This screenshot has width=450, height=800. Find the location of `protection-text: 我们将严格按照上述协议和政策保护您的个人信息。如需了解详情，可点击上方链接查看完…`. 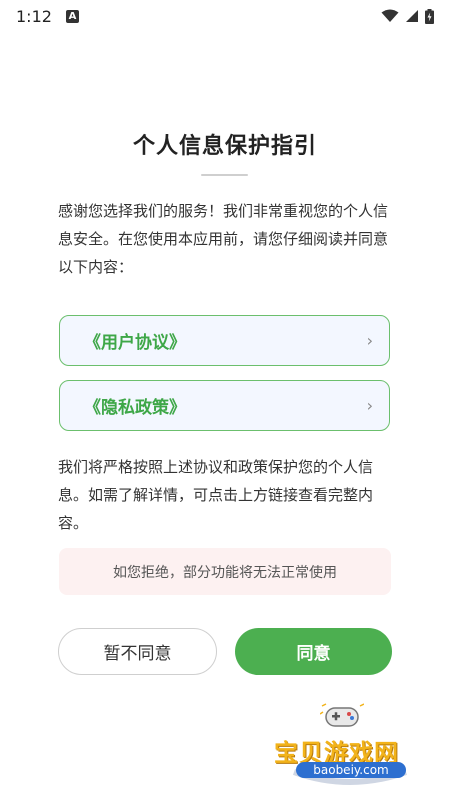

protection-text: 我们将严格按照上述协议和政策保护您的个人信息。如需了解详情，可点击上方链接查看完… is located at coordinates (216, 495).